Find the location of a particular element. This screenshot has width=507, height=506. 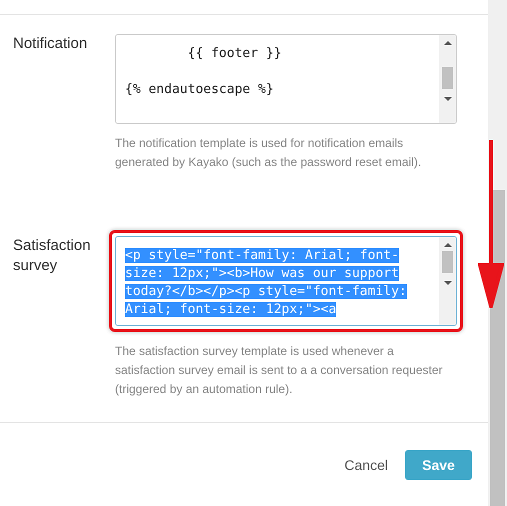

section-label: Satisfaction survey is located at coordinates (52, 256).